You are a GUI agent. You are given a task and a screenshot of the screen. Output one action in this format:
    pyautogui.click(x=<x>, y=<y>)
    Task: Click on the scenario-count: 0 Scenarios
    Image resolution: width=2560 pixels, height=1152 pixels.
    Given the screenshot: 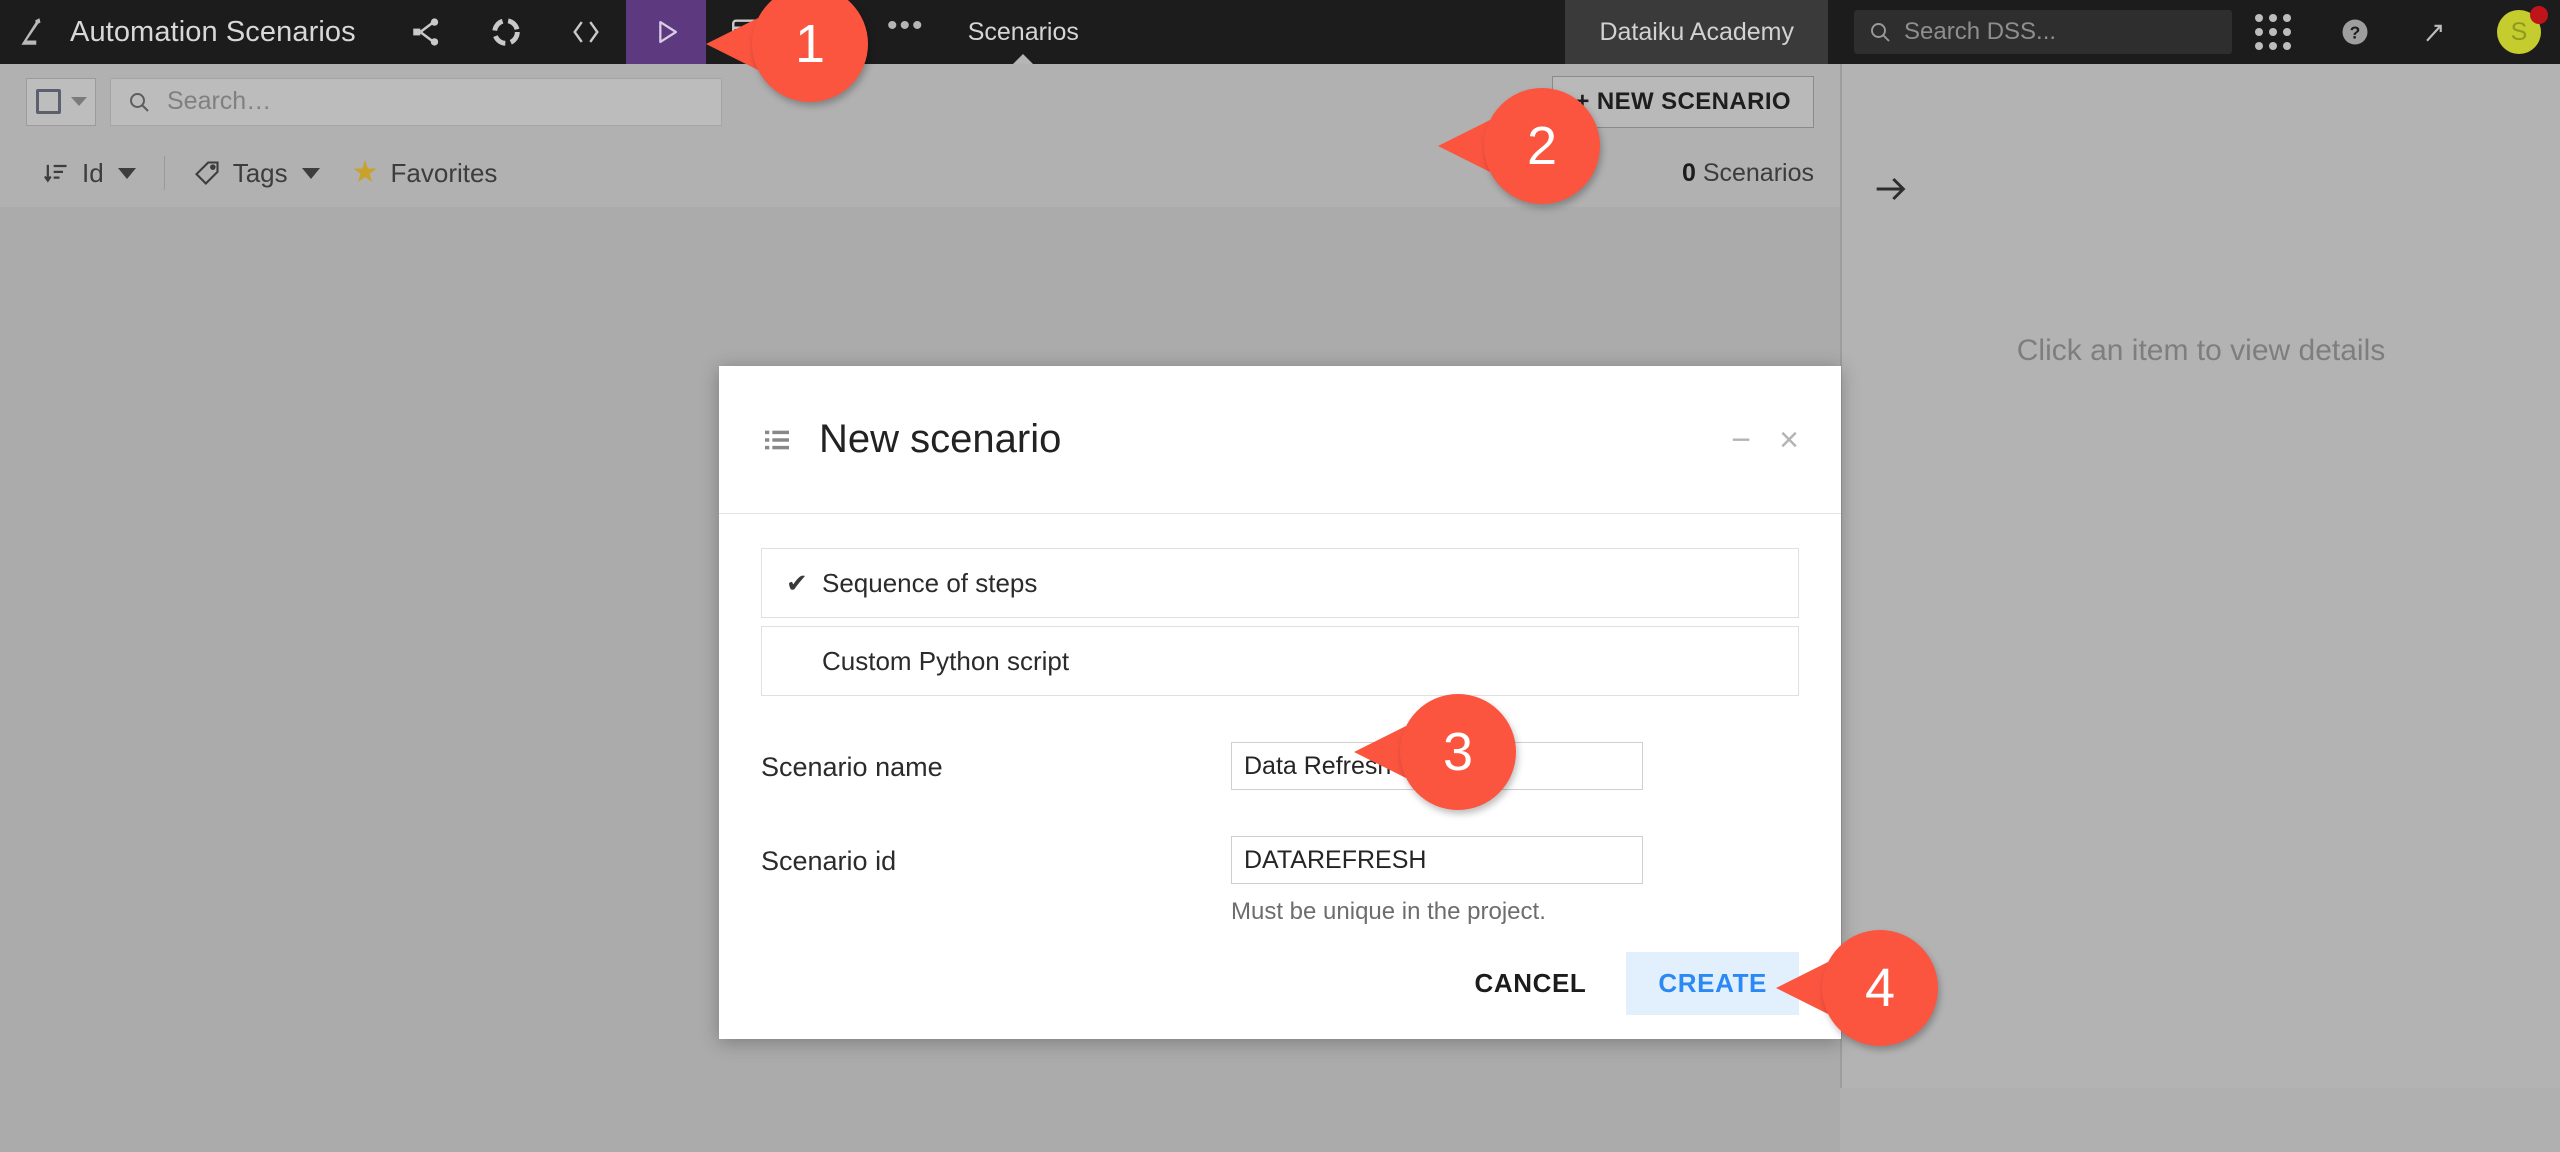 What is the action you would take?
    pyautogui.click(x=1748, y=173)
    